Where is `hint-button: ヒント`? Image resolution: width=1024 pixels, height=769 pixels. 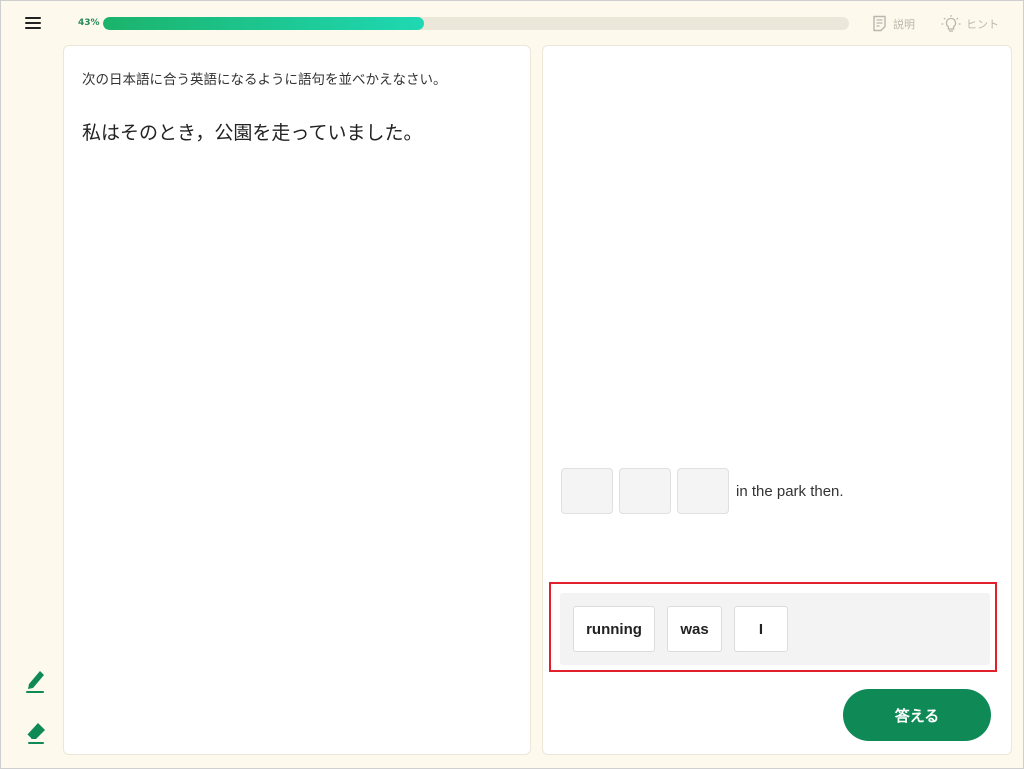
hint-button: ヒント is located at coordinates (970, 24).